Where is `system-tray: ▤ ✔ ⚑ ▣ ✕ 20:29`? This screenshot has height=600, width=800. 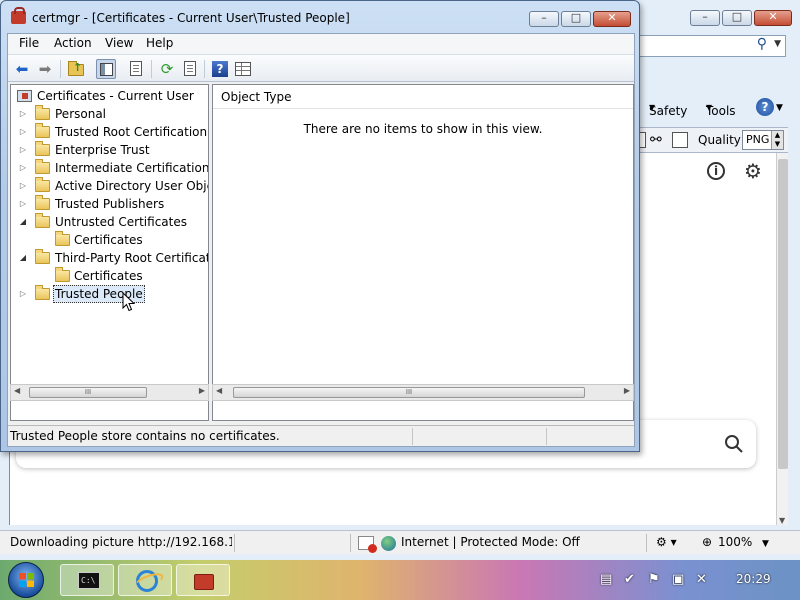
system-tray: ▤ ✔ ⚑ ▣ ✕ 20:29 is located at coordinates (698, 580).